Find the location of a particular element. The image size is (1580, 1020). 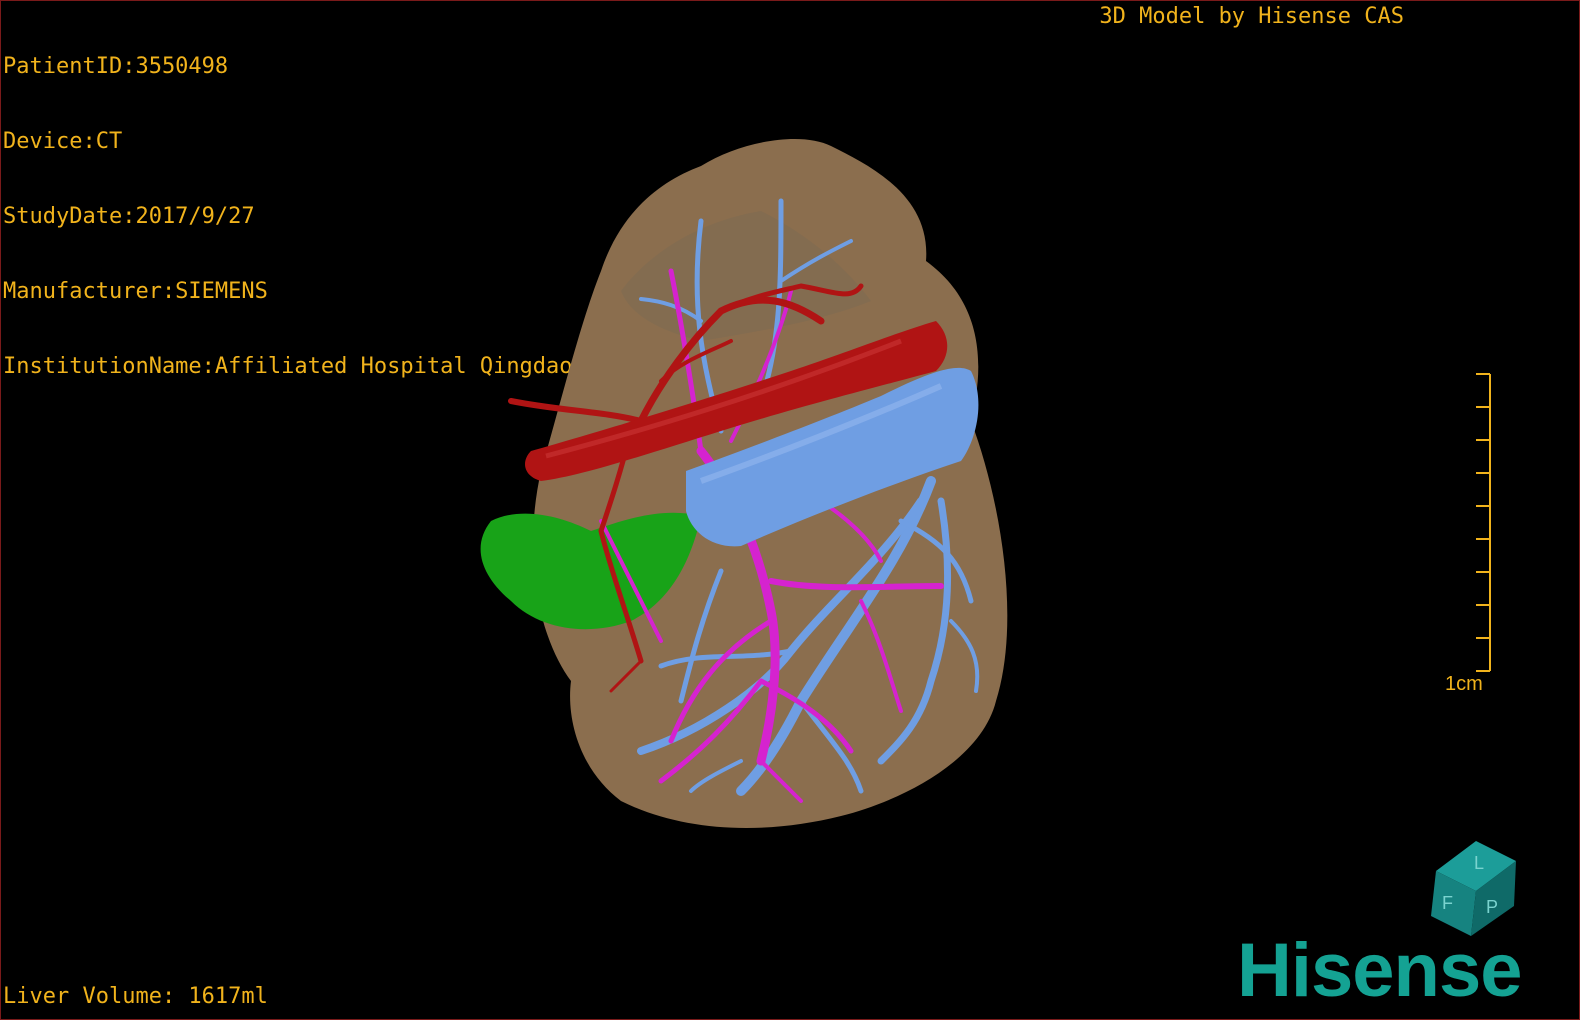

cube-face-p: P is located at coordinates (1492, 907).